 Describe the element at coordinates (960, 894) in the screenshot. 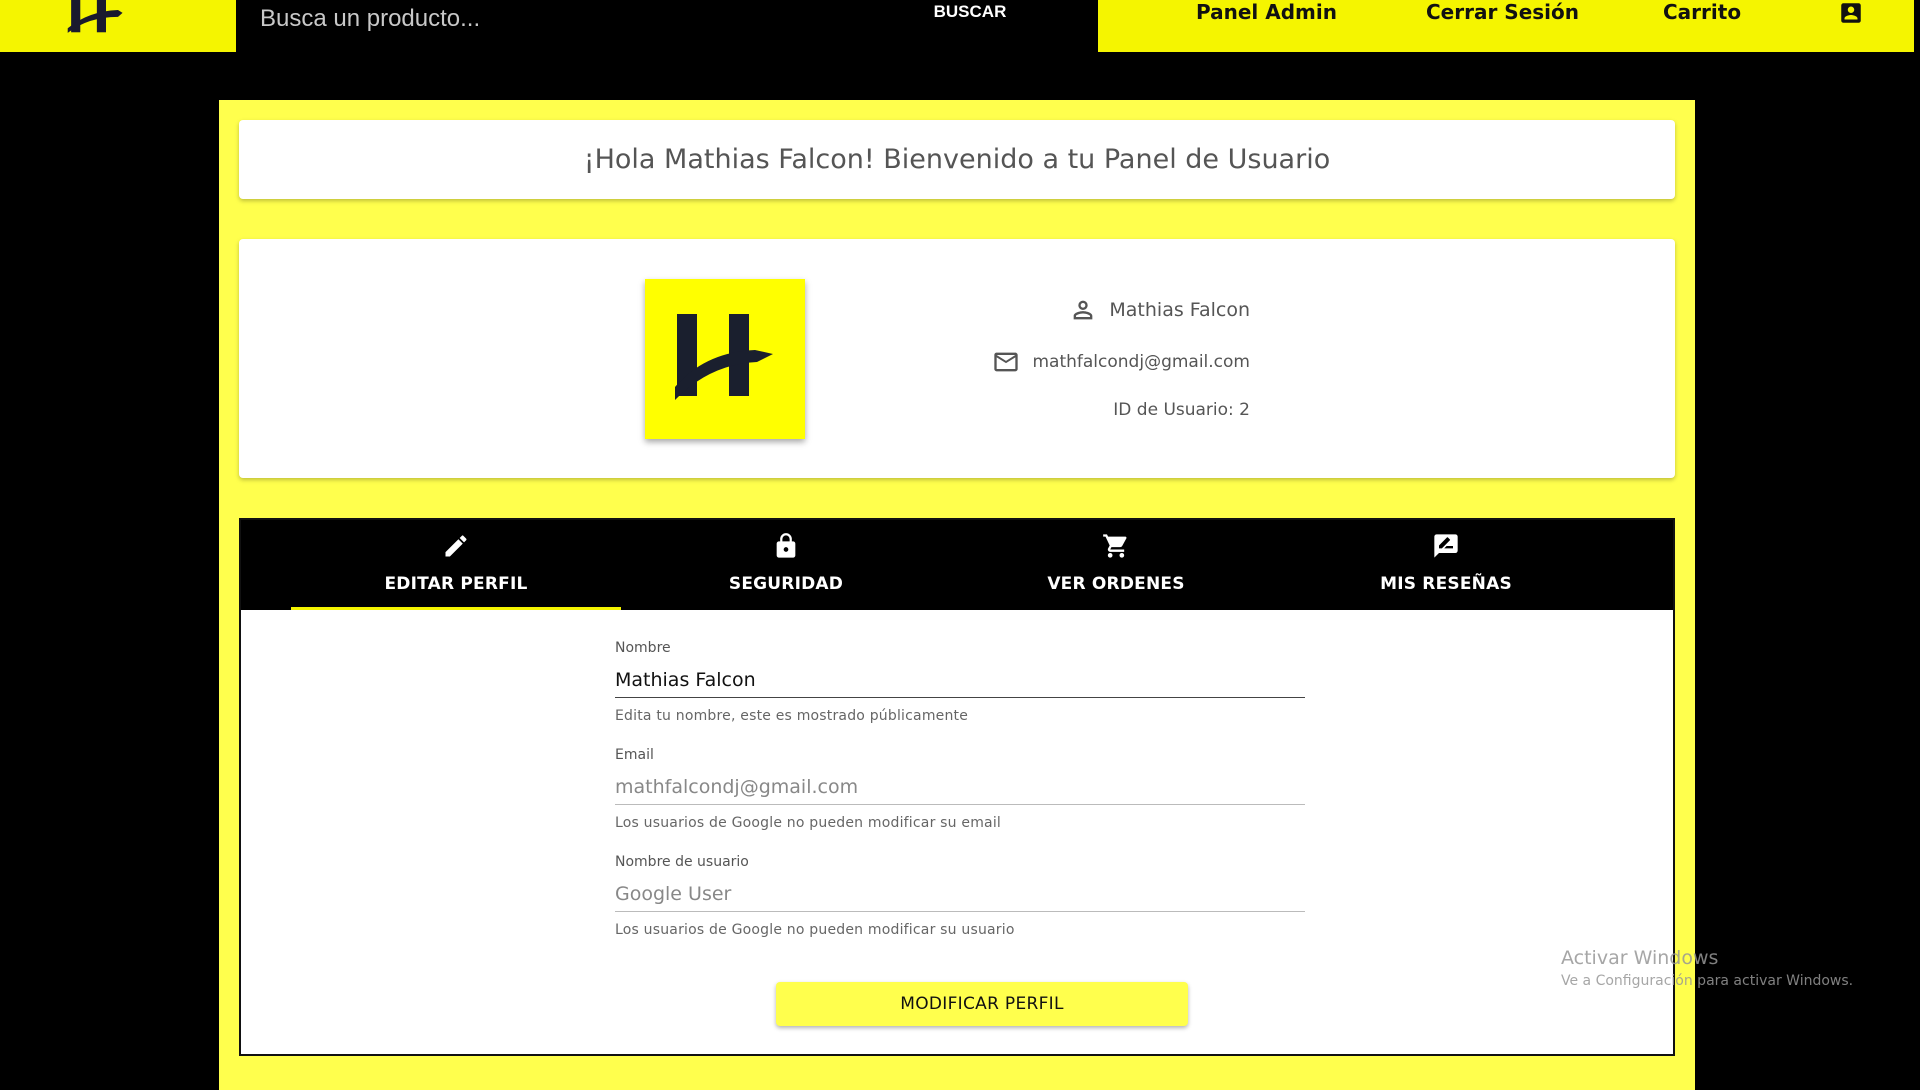

I see `username-input` at that location.